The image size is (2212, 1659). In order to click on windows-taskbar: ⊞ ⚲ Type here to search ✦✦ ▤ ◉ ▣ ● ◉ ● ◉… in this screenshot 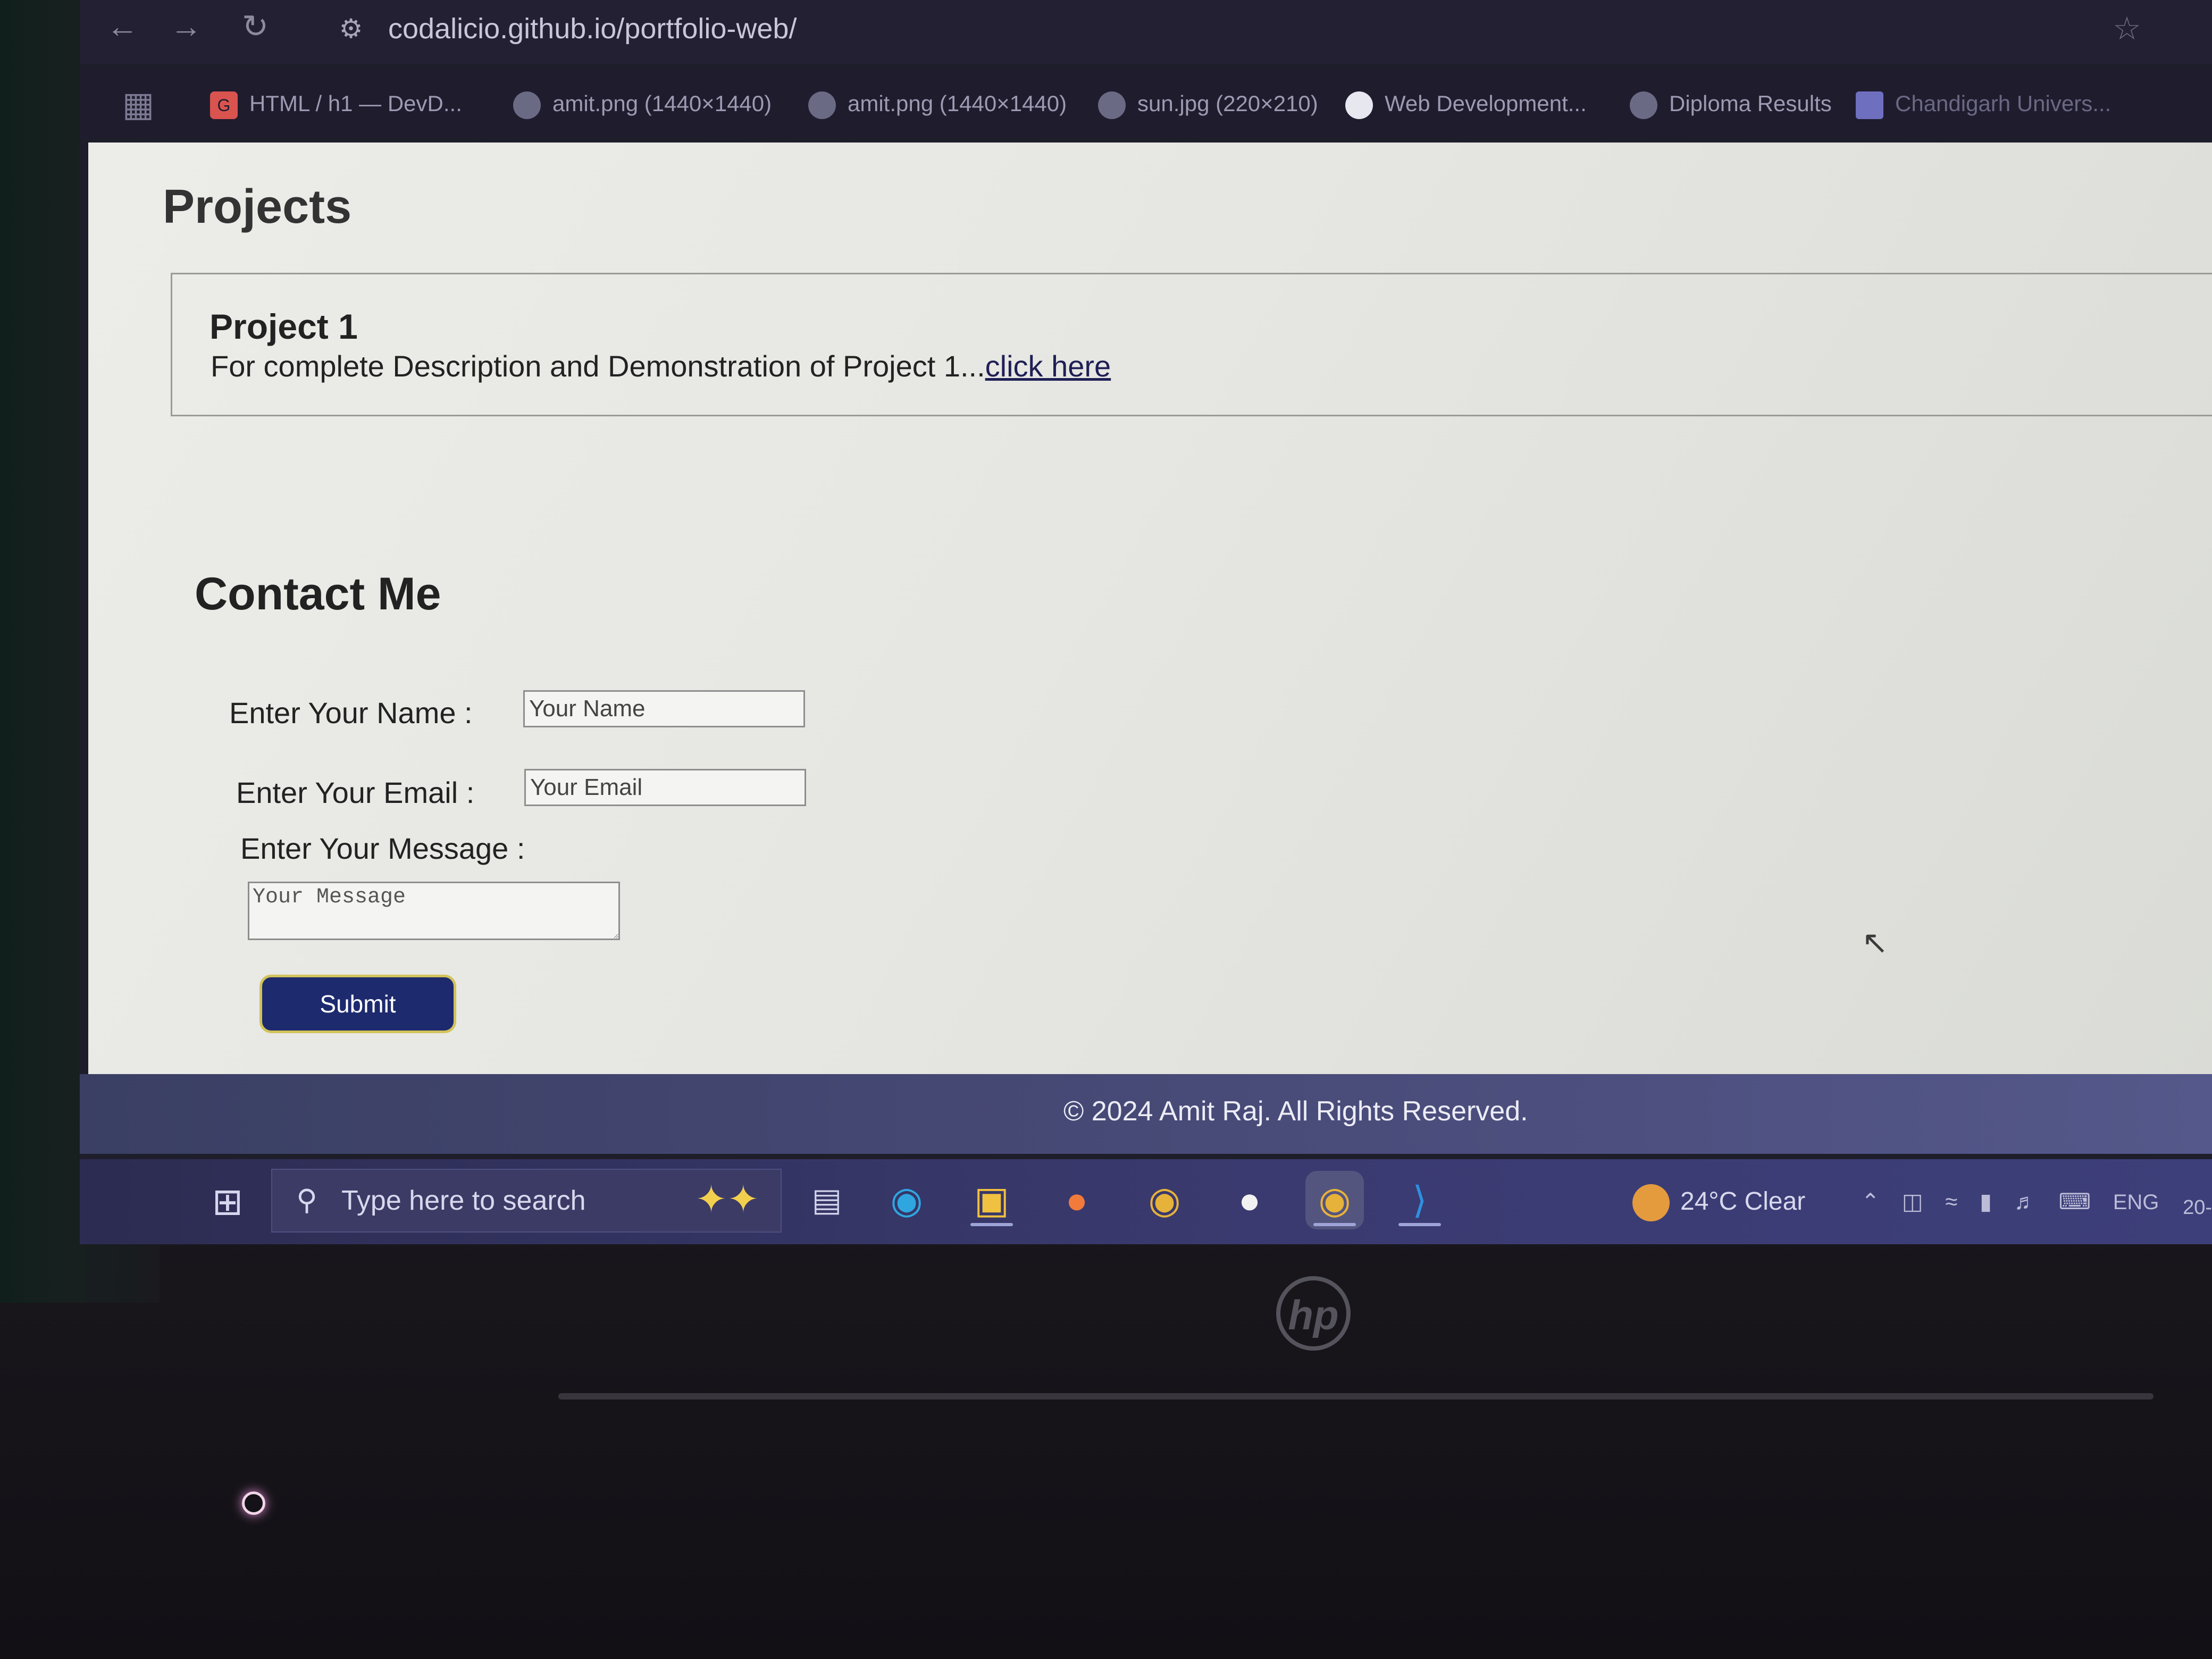, I will do `click(1146, 1201)`.